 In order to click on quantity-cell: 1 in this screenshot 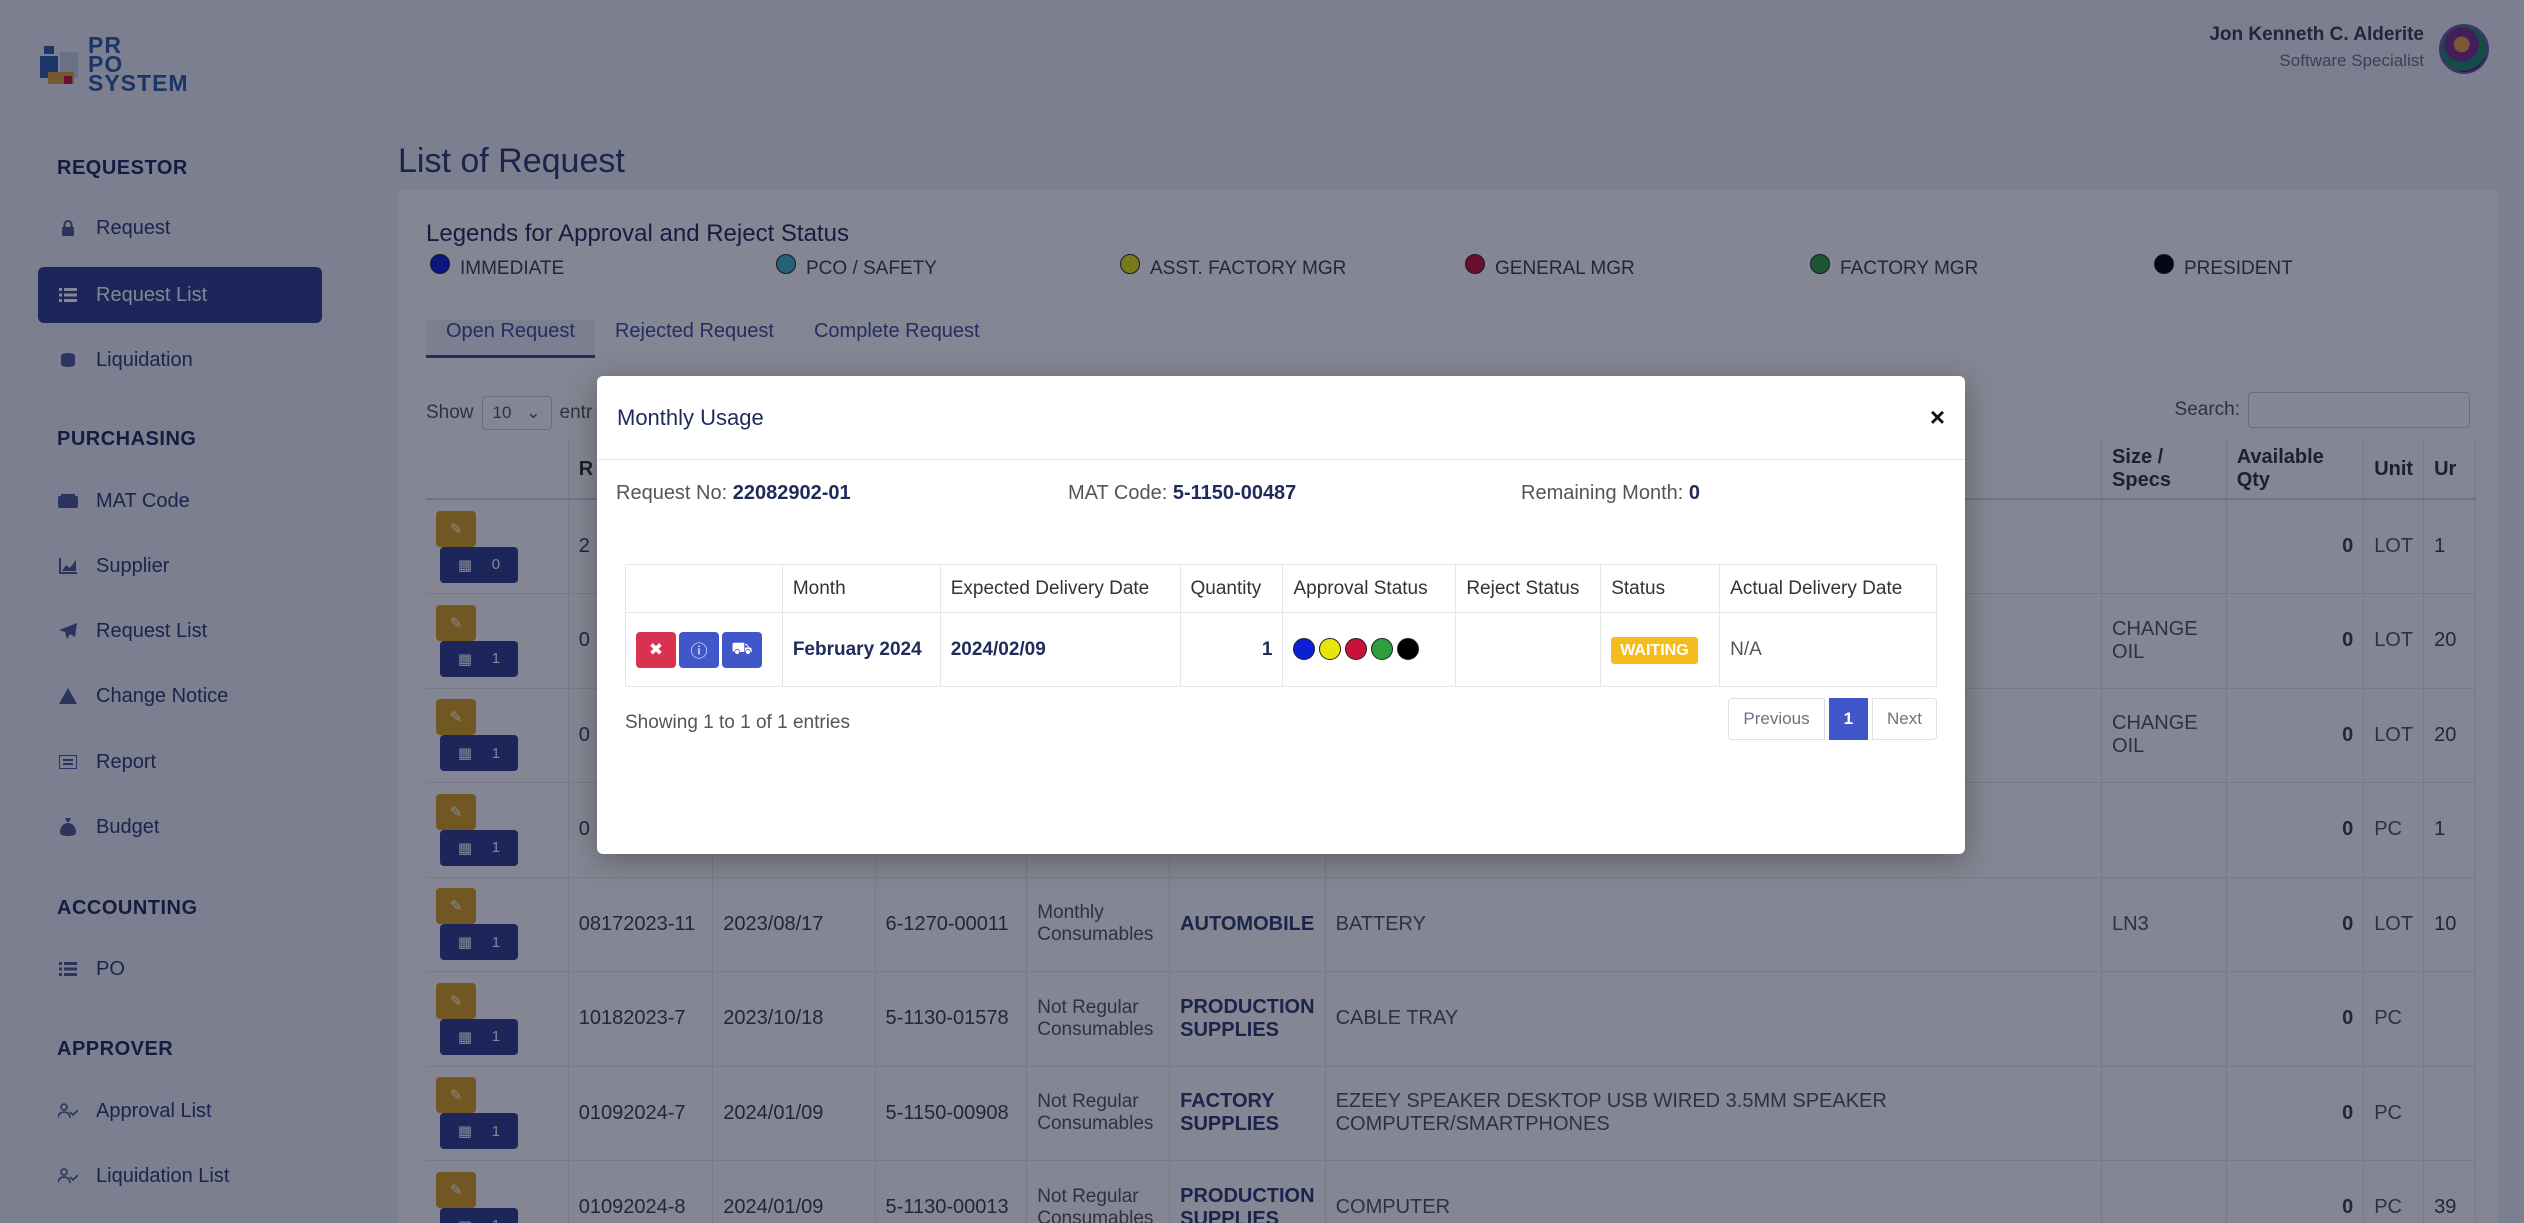, I will do `click(1231, 649)`.